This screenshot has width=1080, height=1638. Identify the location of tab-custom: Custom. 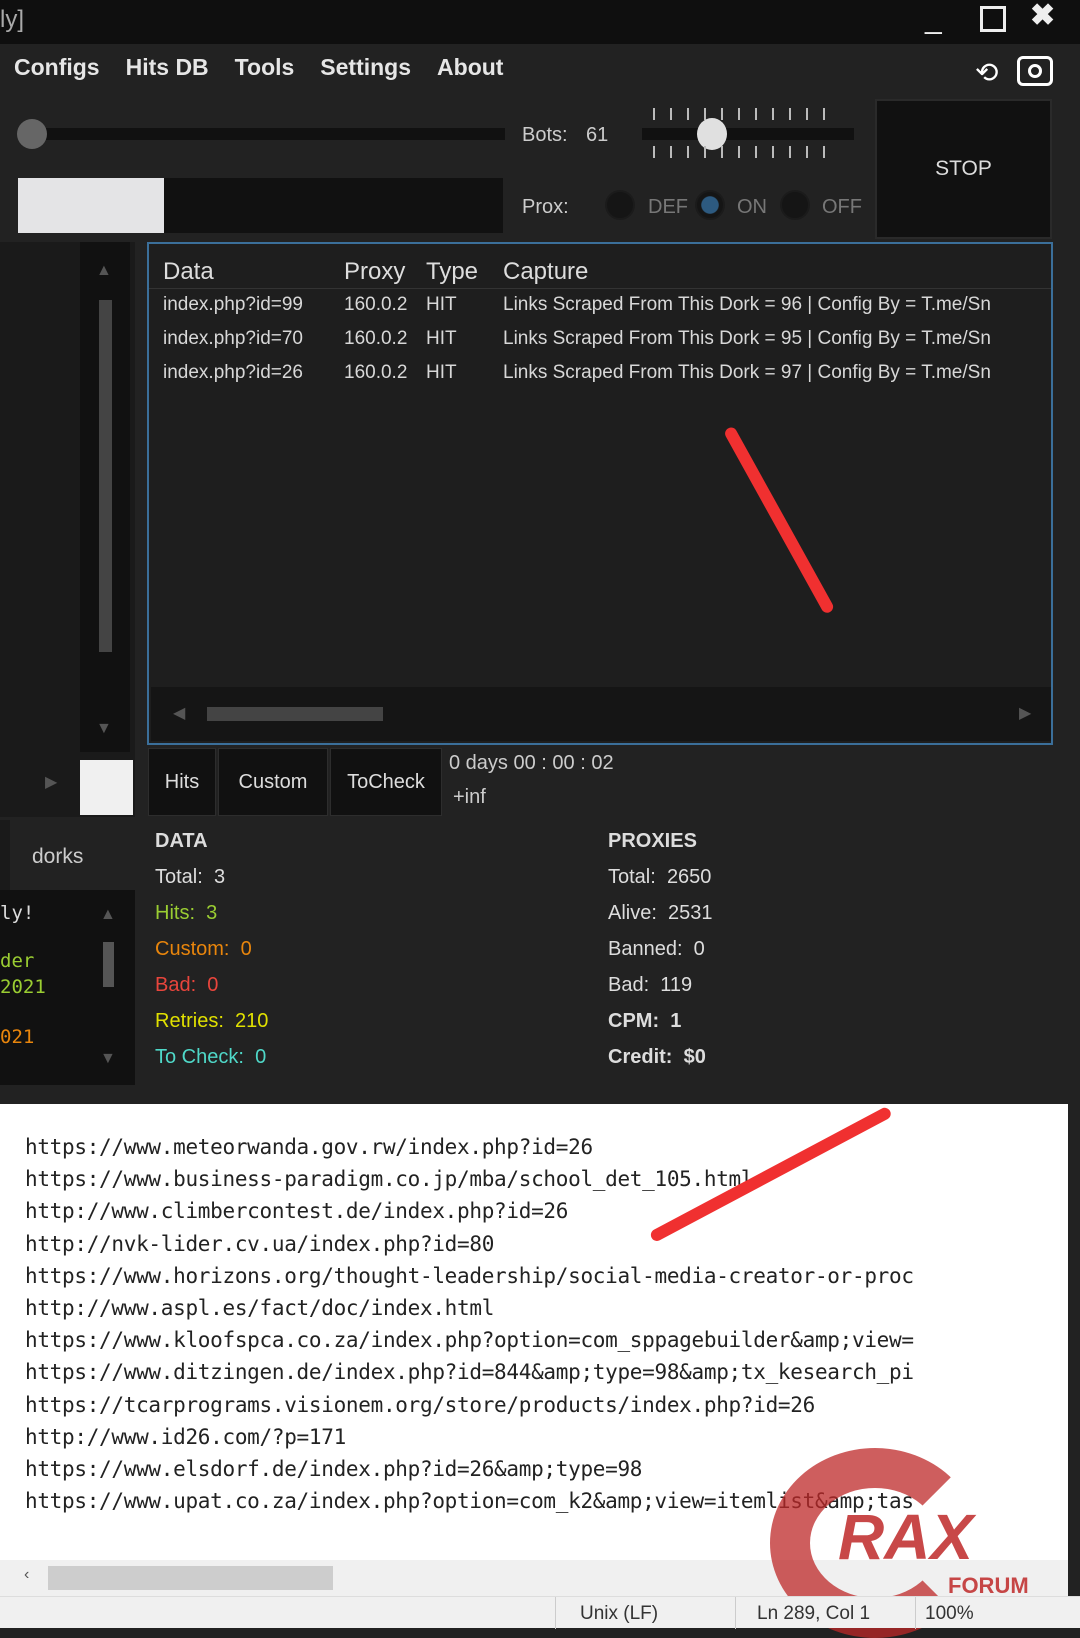
(273, 782).